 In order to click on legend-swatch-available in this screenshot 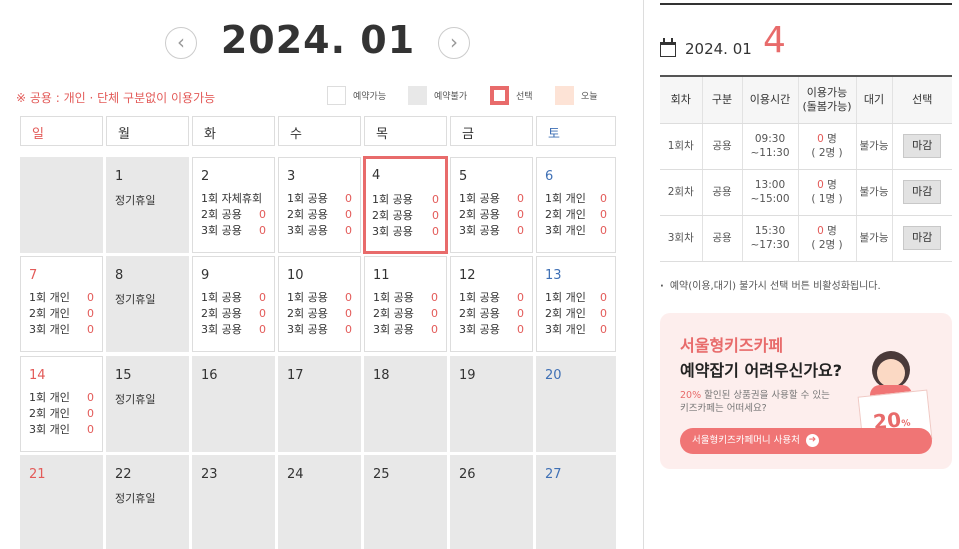, I will do `click(336, 95)`.